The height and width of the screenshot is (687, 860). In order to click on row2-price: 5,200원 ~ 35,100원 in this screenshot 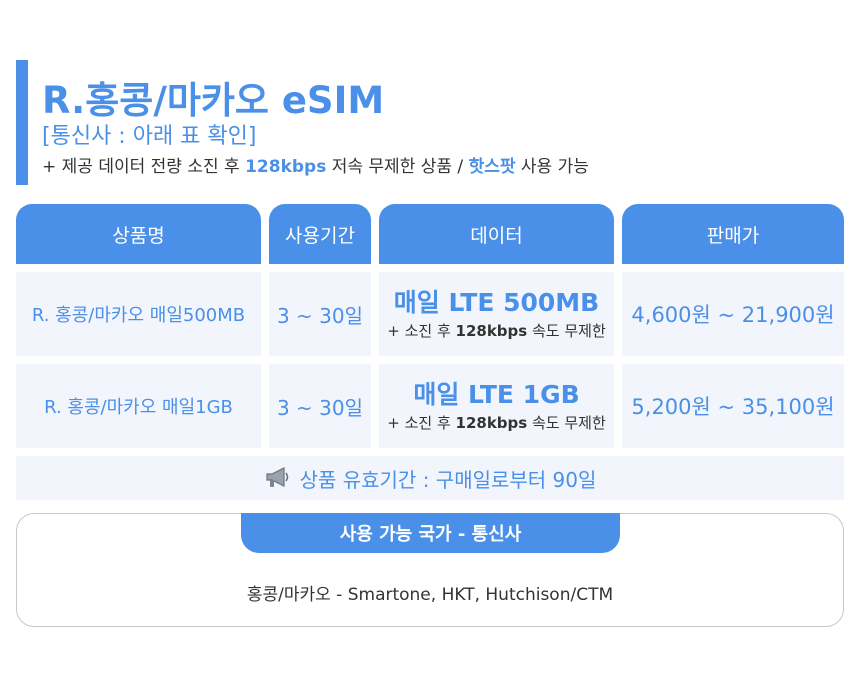, I will do `click(733, 406)`.